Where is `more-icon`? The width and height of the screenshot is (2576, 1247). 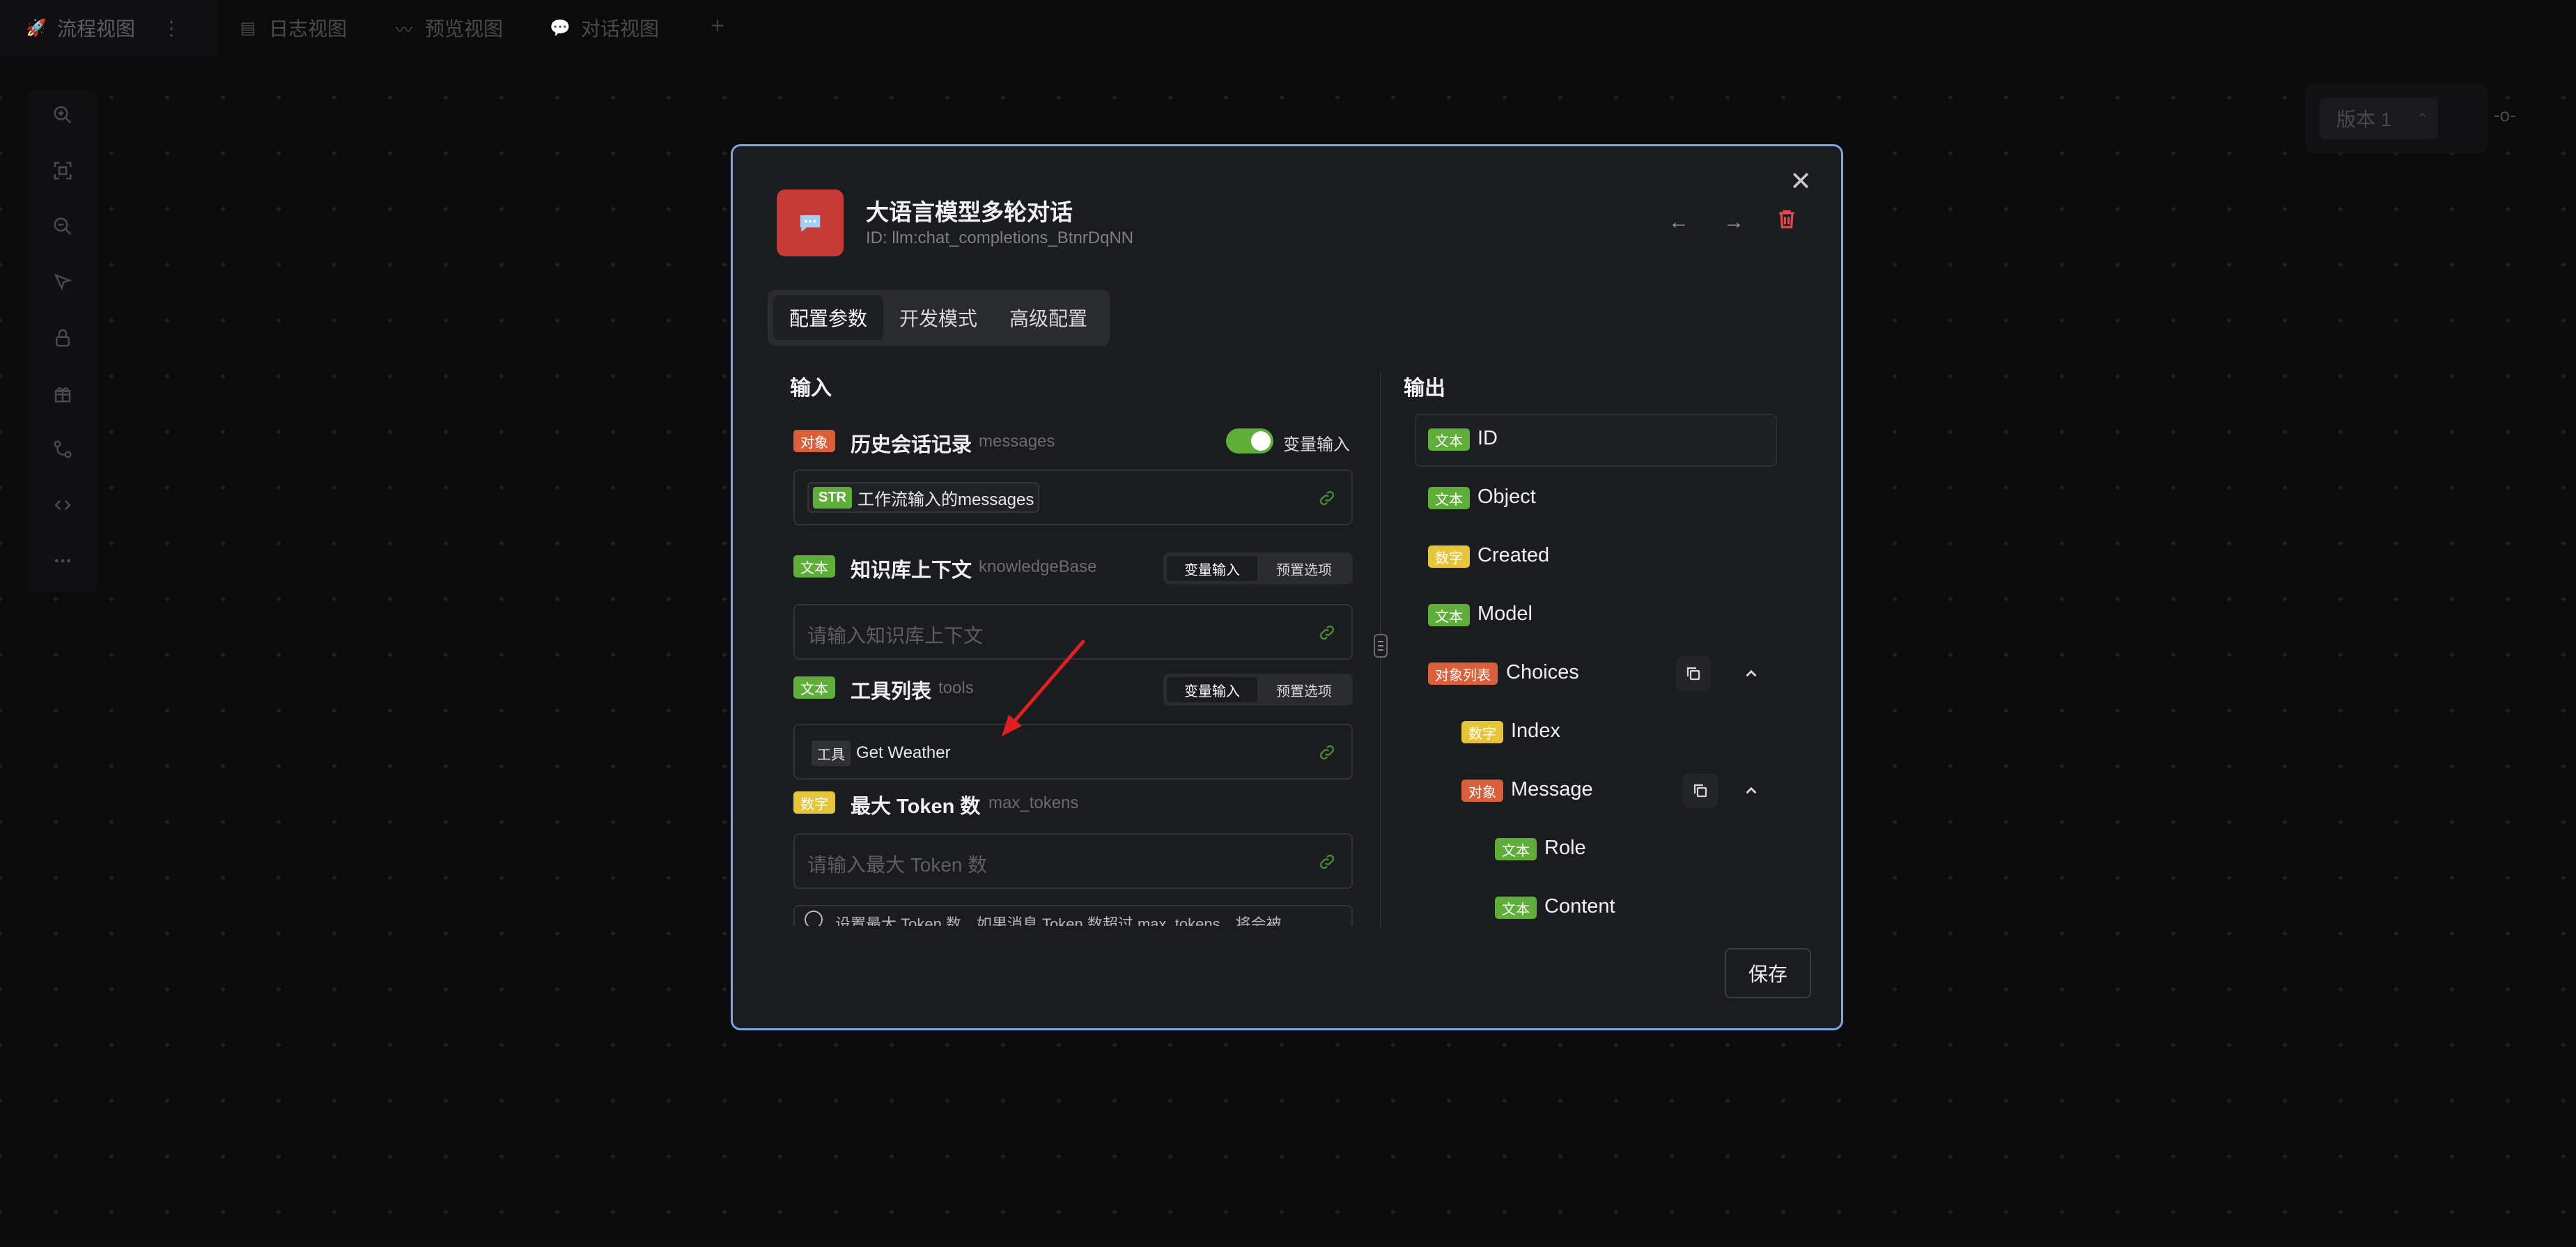
more-icon is located at coordinates (63, 561).